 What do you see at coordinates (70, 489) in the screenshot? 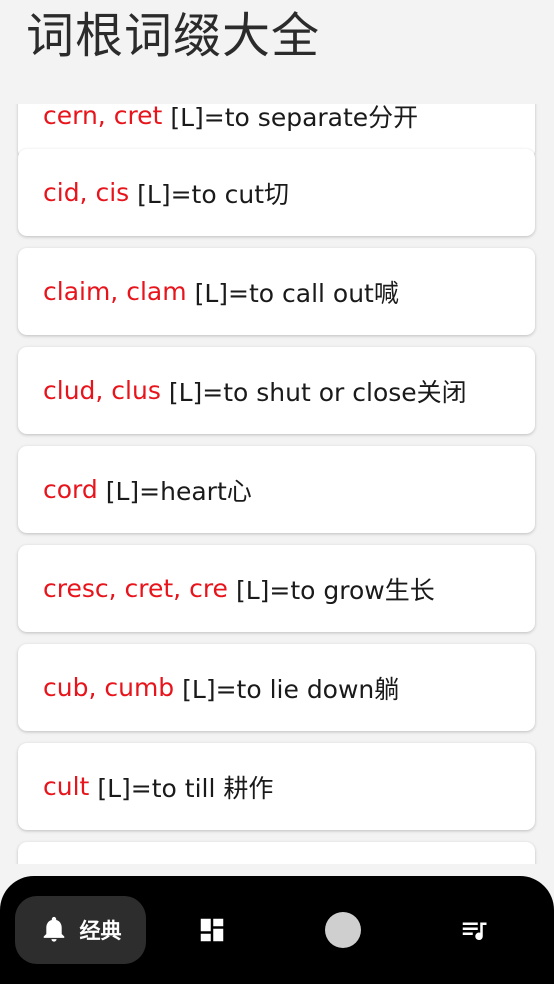
I see `entry-root: cord` at bounding box center [70, 489].